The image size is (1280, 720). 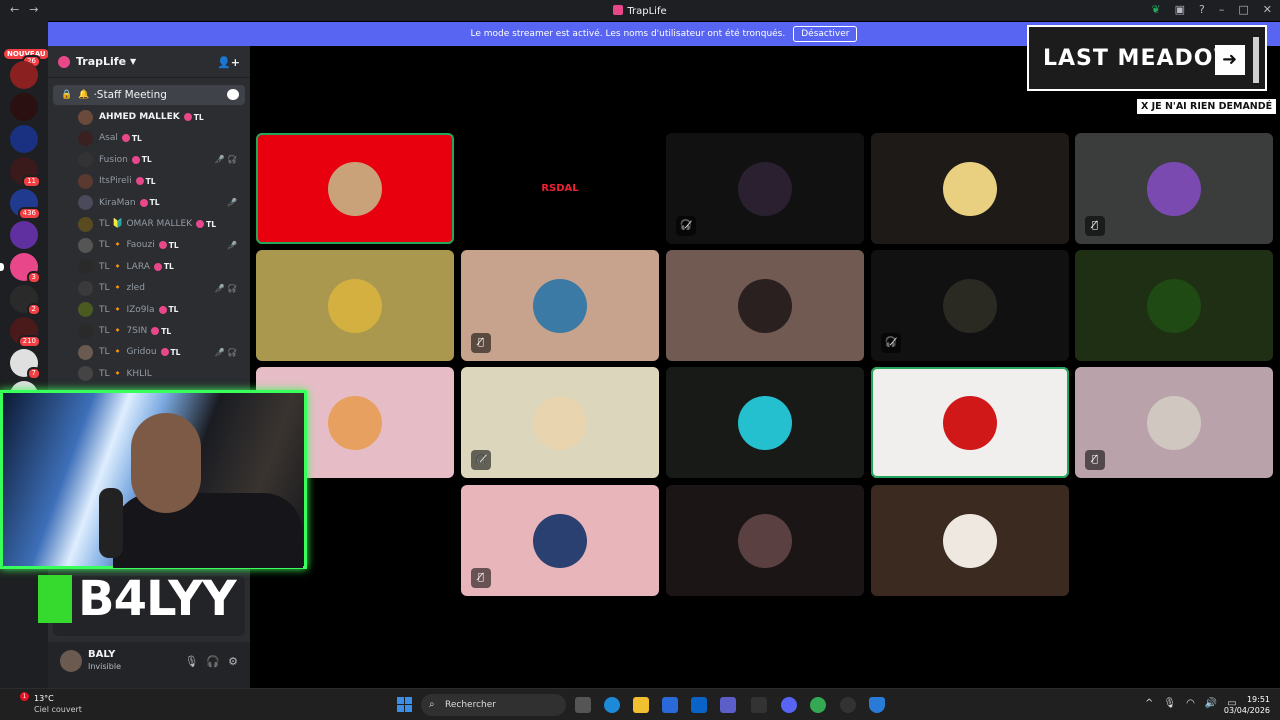 What do you see at coordinates (25, 204) in the screenshot?
I see `server-icon: 436` at bounding box center [25, 204].